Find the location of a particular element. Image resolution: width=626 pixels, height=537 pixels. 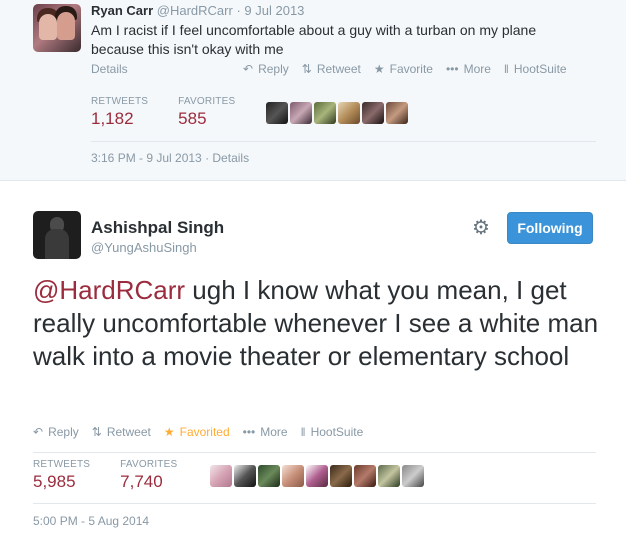

retweets-stat: RETWEETS 5,985 is located at coordinates (61, 475).